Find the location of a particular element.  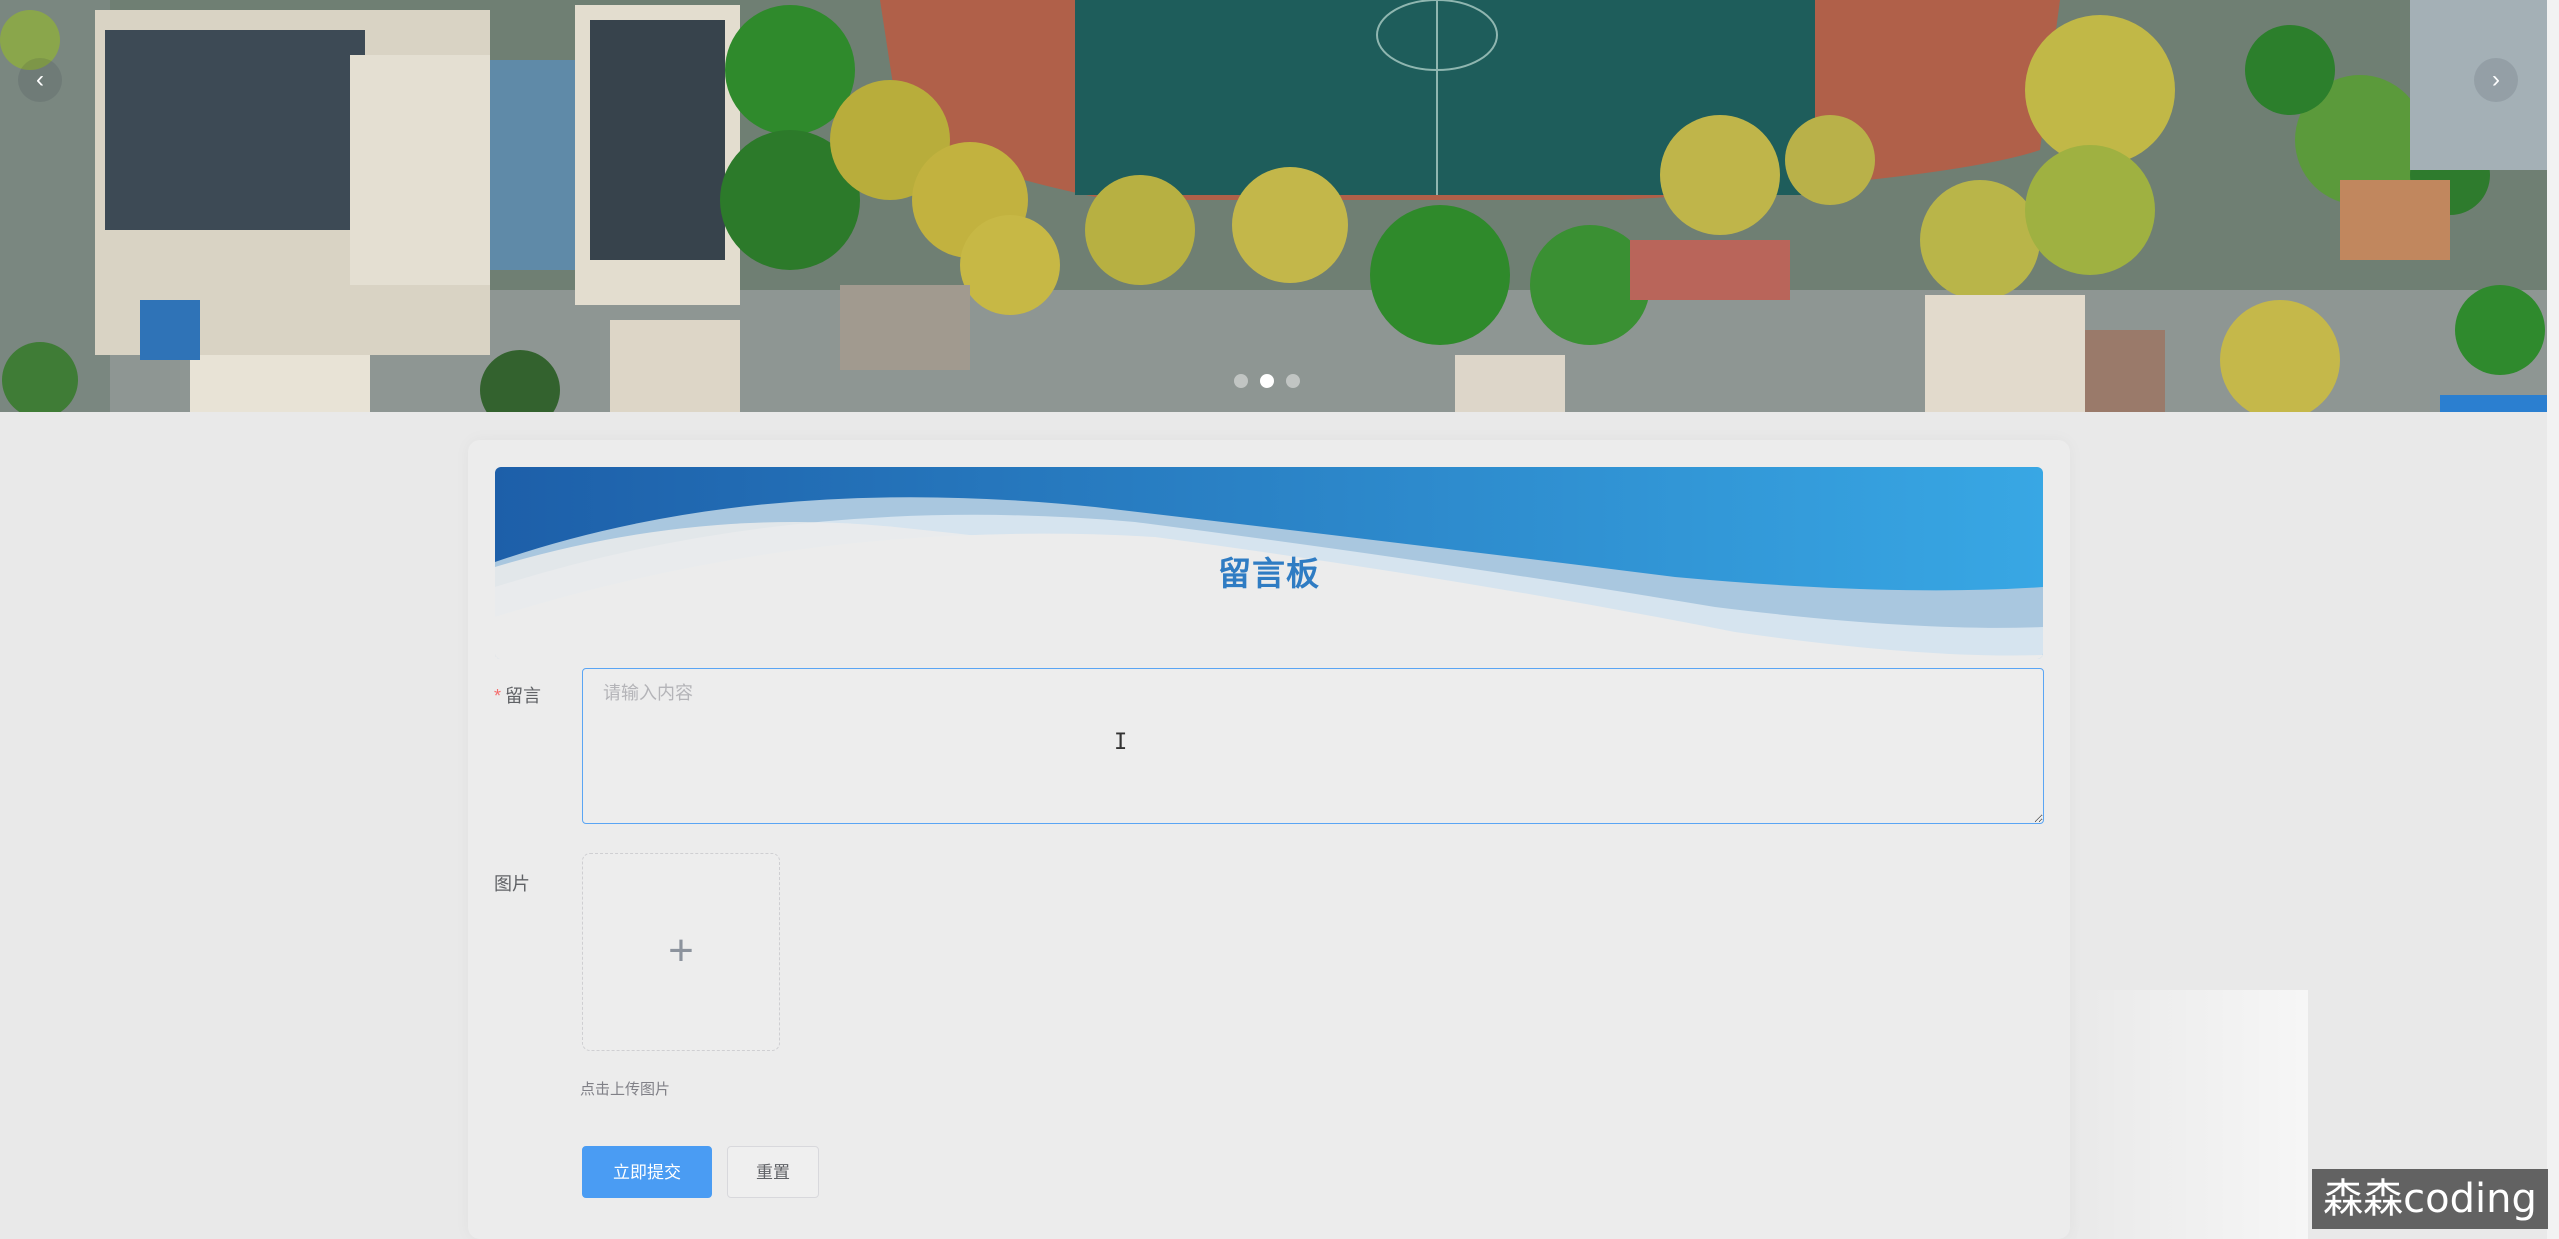

page-scrollbar is located at coordinates (2553, 619).